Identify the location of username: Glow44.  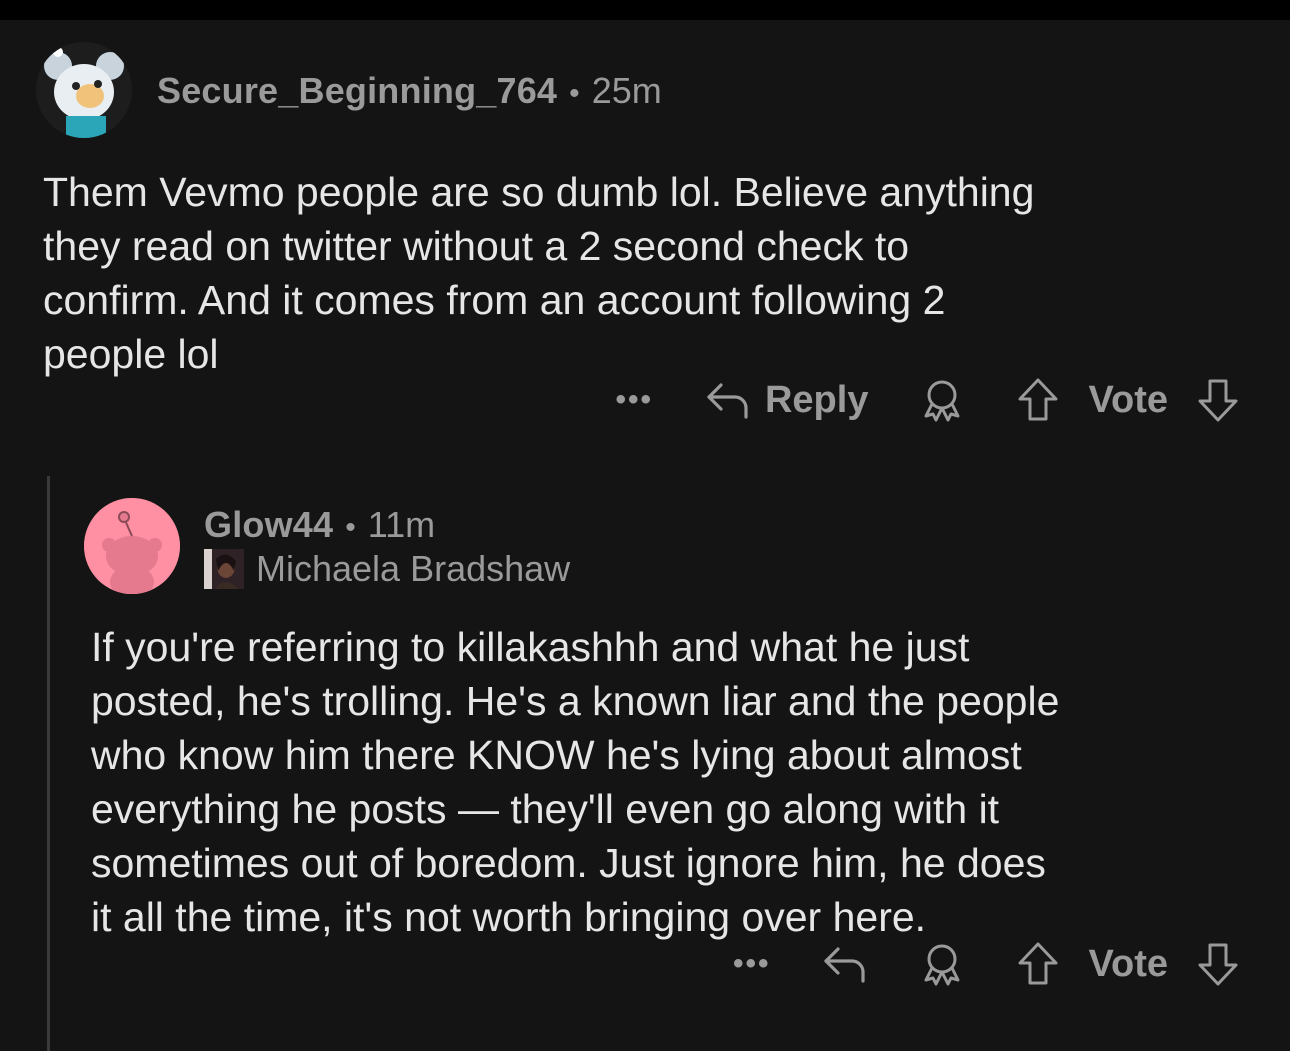
(268, 525).